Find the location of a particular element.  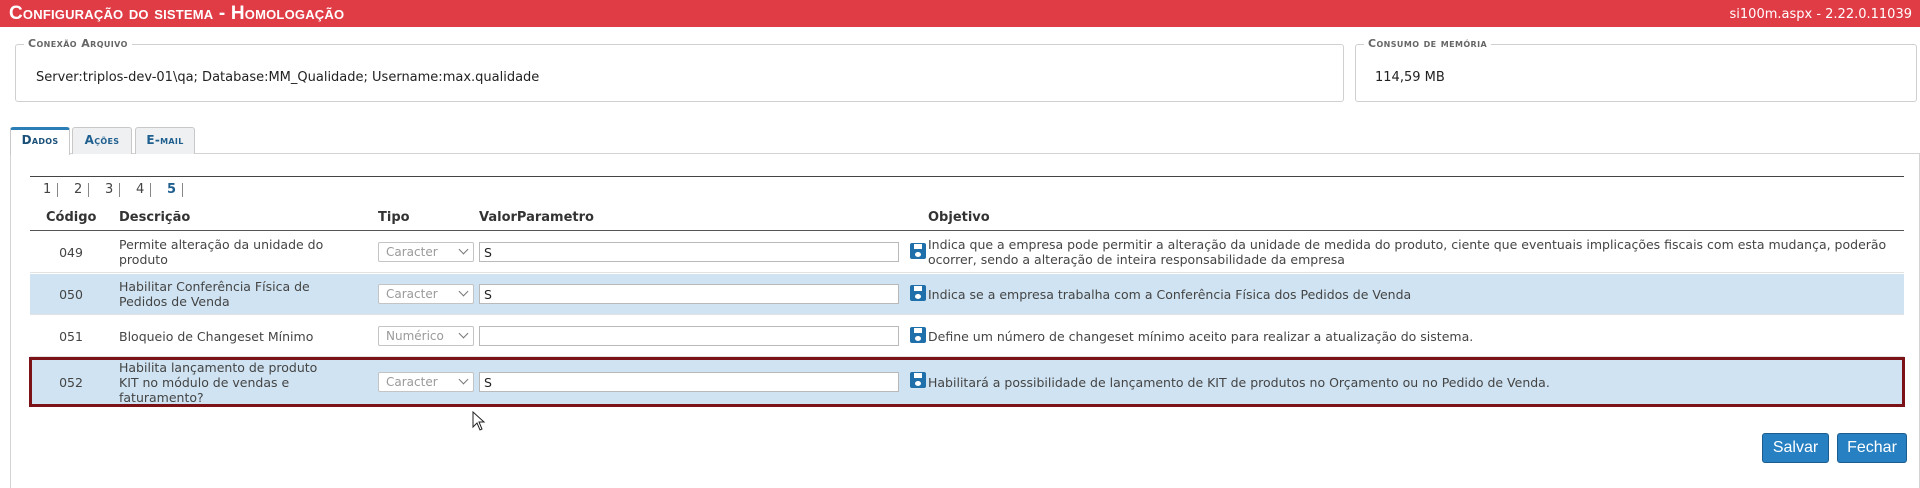

tab-acoes: Ações is located at coordinates (102, 140).